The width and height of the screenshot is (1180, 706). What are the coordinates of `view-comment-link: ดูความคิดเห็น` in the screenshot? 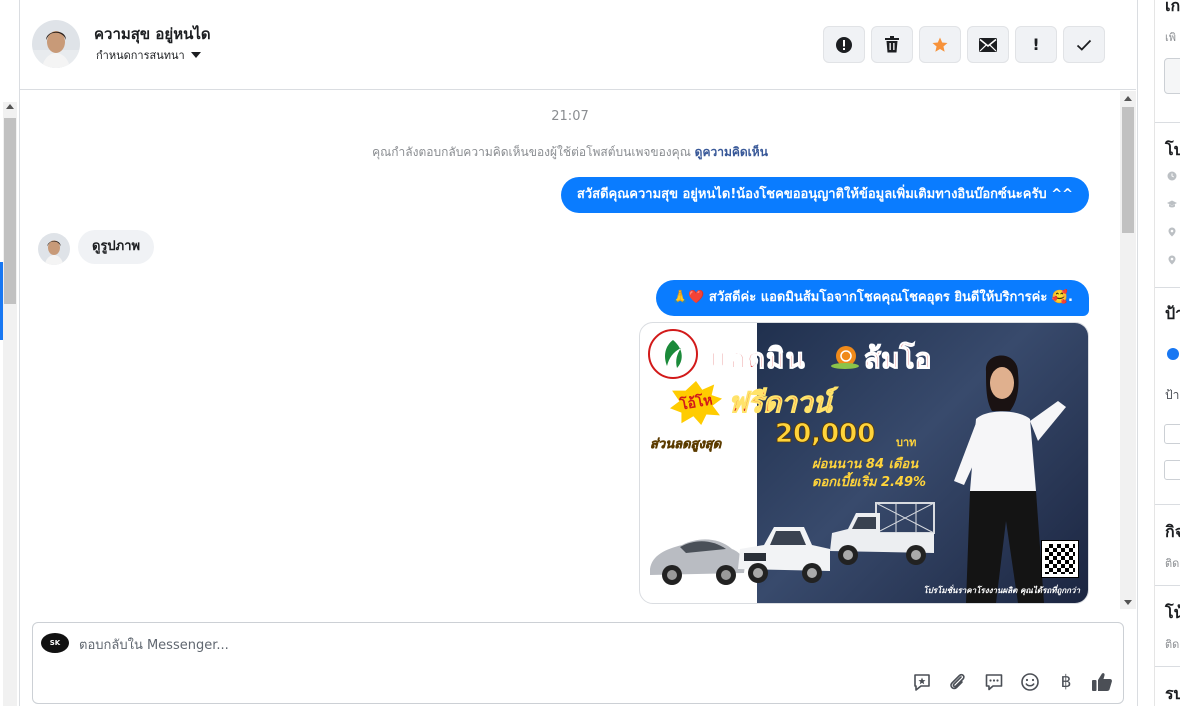 It's located at (731, 152).